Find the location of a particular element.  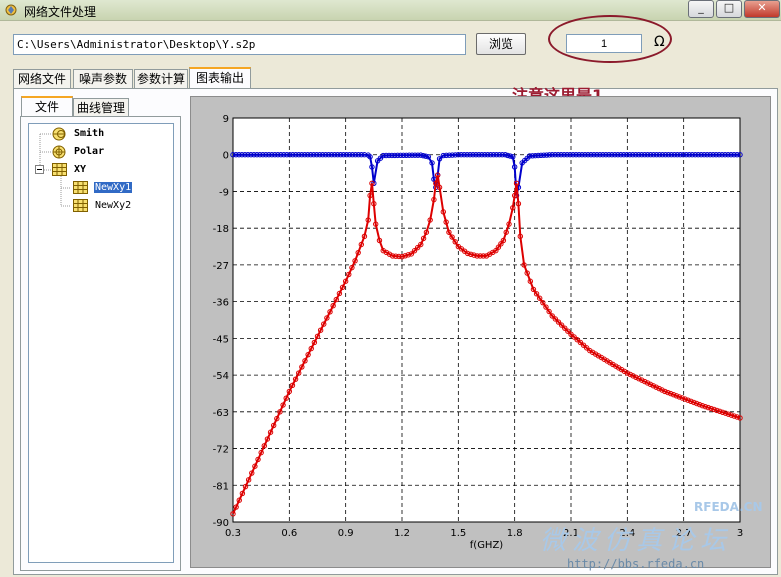

tab-noise-params: 噪声参数 is located at coordinates (103, 78).